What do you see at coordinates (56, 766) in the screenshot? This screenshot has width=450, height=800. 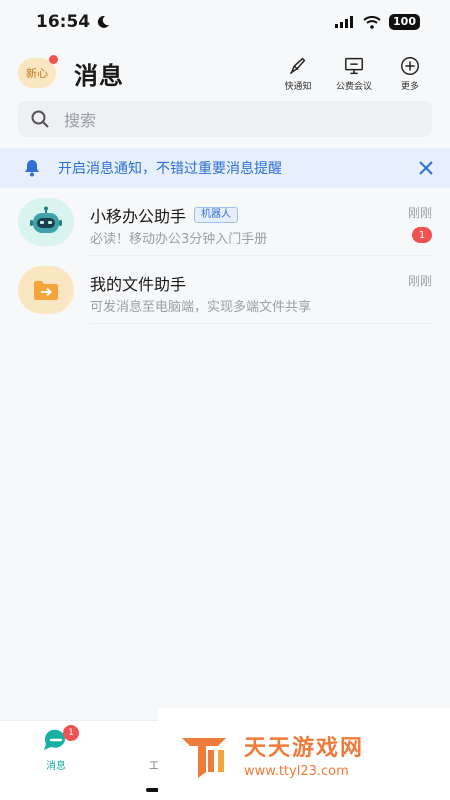 I see `tab-messages-label: 消息` at bounding box center [56, 766].